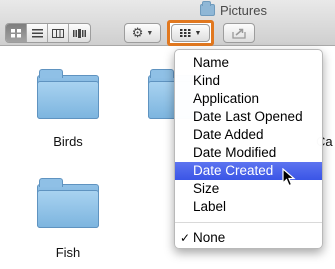  I want to click on menu-item-date-modified: Date Modified, so click(248, 153).